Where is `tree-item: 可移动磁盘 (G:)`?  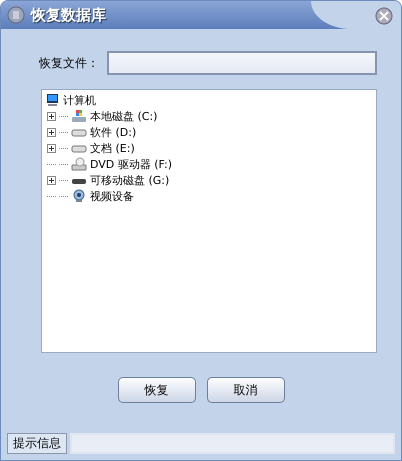
tree-item: 可移动磁盘 (G:) is located at coordinates (130, 180).